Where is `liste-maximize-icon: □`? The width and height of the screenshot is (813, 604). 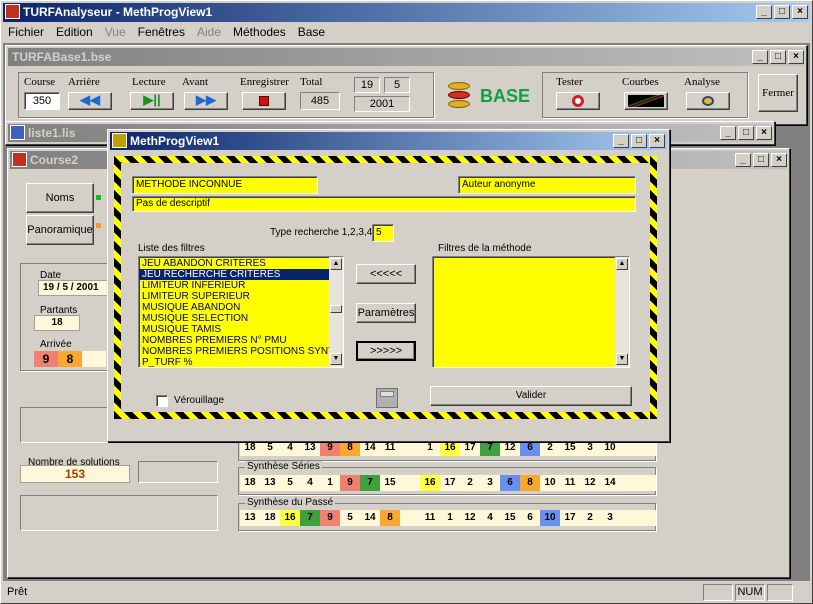 liste-maximize-icon: □ is located at coordinates (746, 133).